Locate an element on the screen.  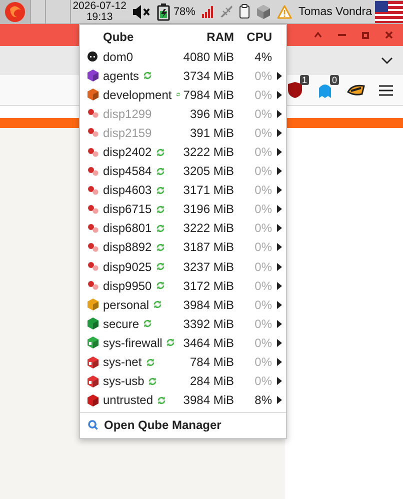
qube-name: disp4603 is located at coordinates (127, 190).